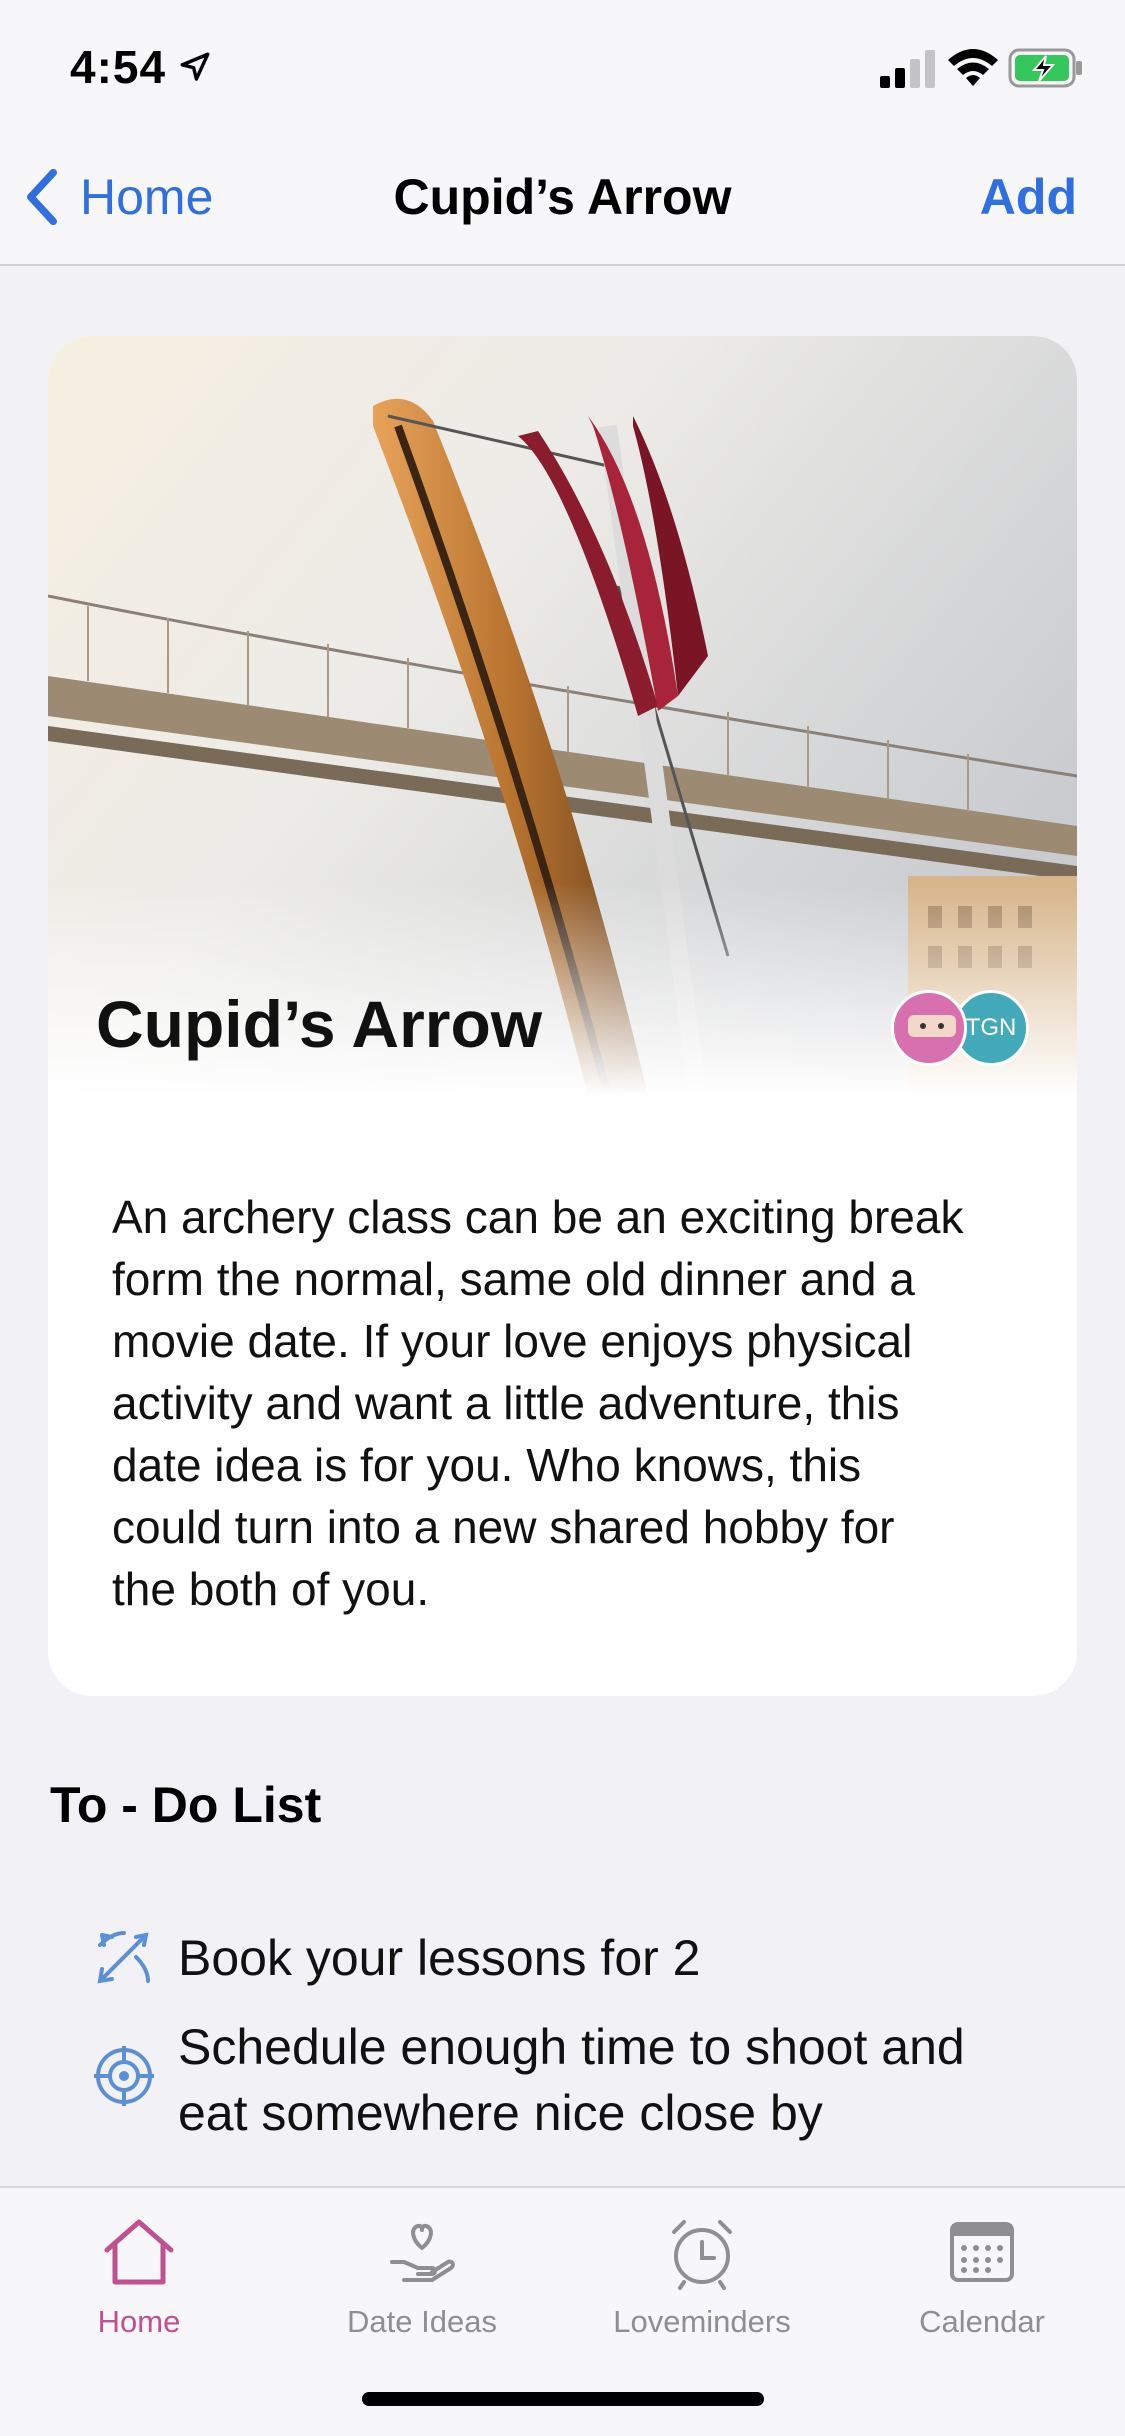 The height and width of the screenshot is (2436, 1125). What do you see at coordinates (139, 2252) in the screenshot?
I see `house-icon` at bounding box center [139, 2252].